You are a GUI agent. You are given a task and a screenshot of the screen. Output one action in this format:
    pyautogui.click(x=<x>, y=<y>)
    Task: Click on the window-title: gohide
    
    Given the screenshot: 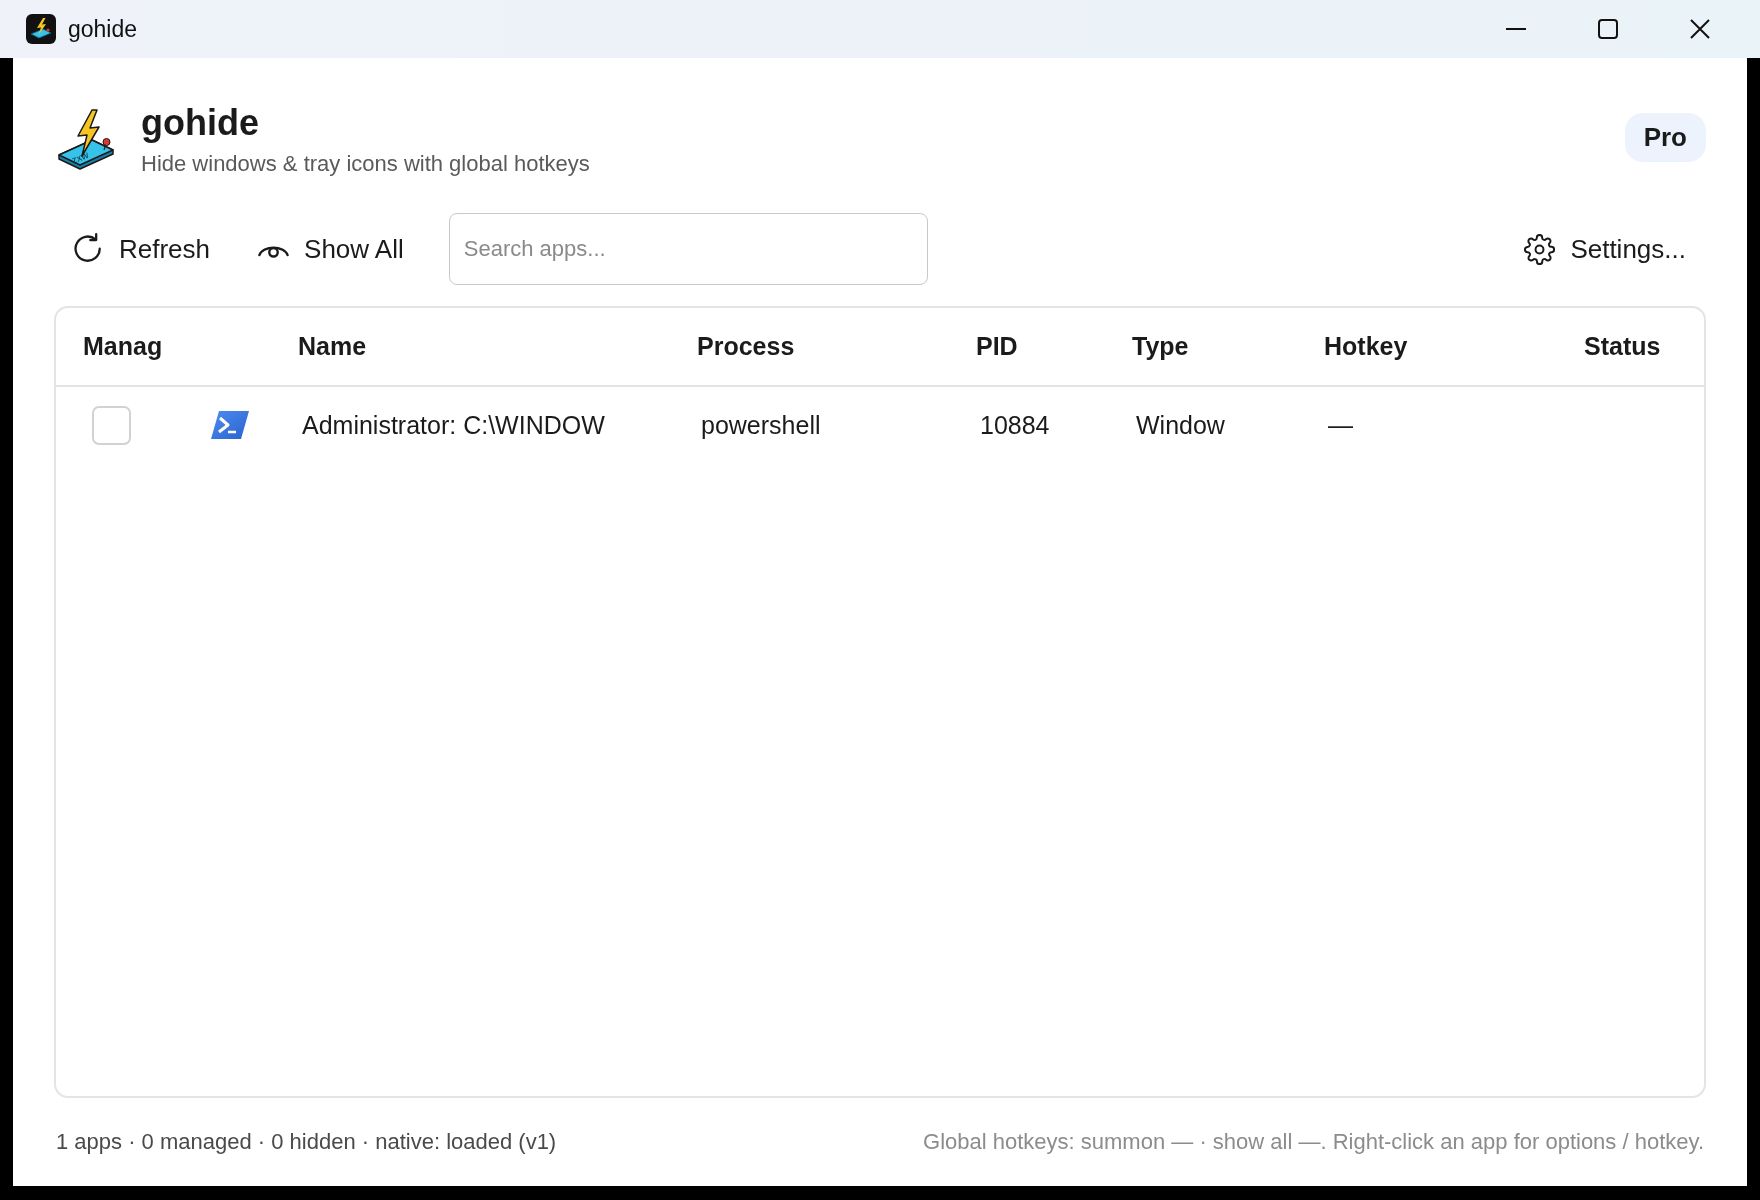 What is the action you would take?
    pyautogui.click(x=103, y=29)
    